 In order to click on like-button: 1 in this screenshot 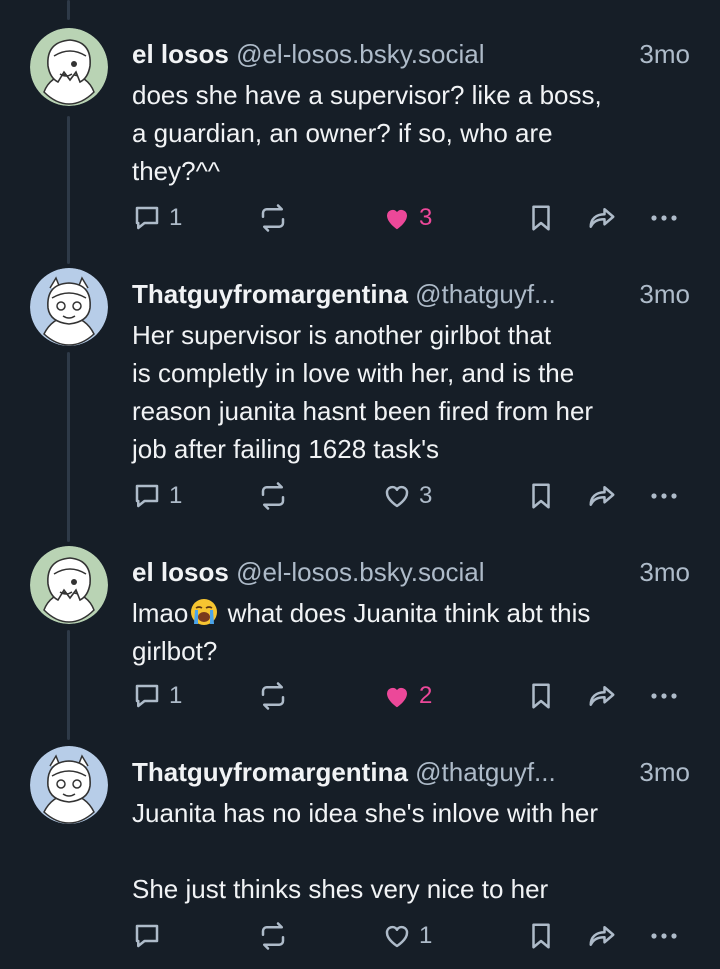, I will do `click(407, 936)`.